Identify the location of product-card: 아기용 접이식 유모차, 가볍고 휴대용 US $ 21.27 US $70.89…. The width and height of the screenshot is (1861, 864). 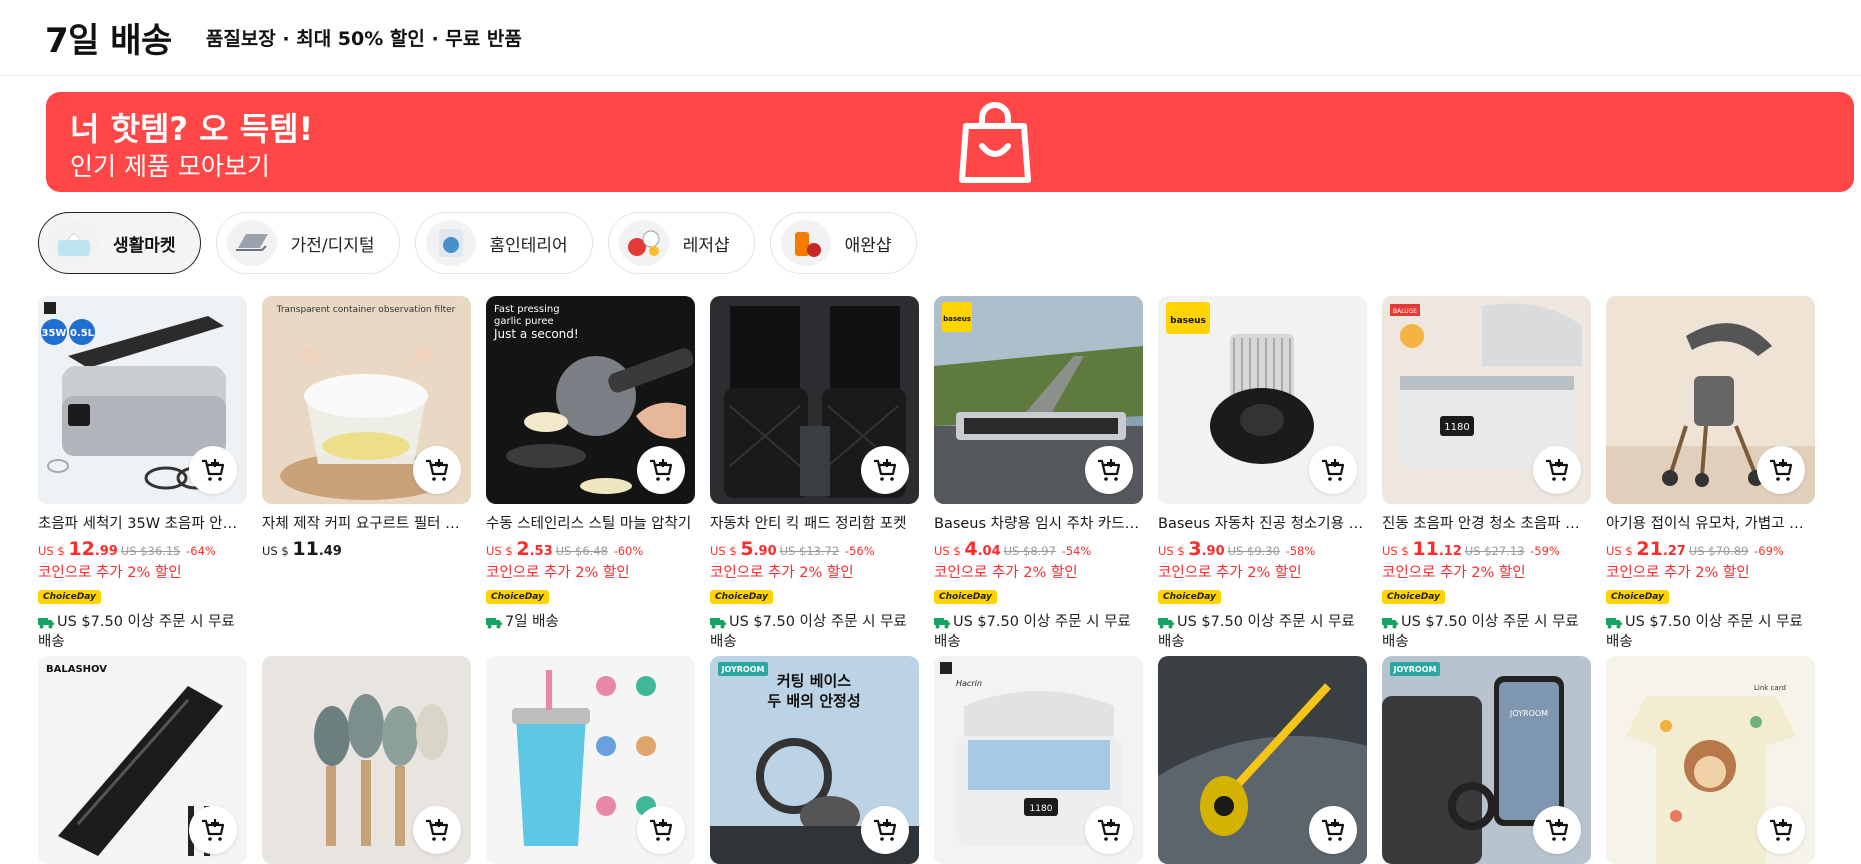
(1710, 473).